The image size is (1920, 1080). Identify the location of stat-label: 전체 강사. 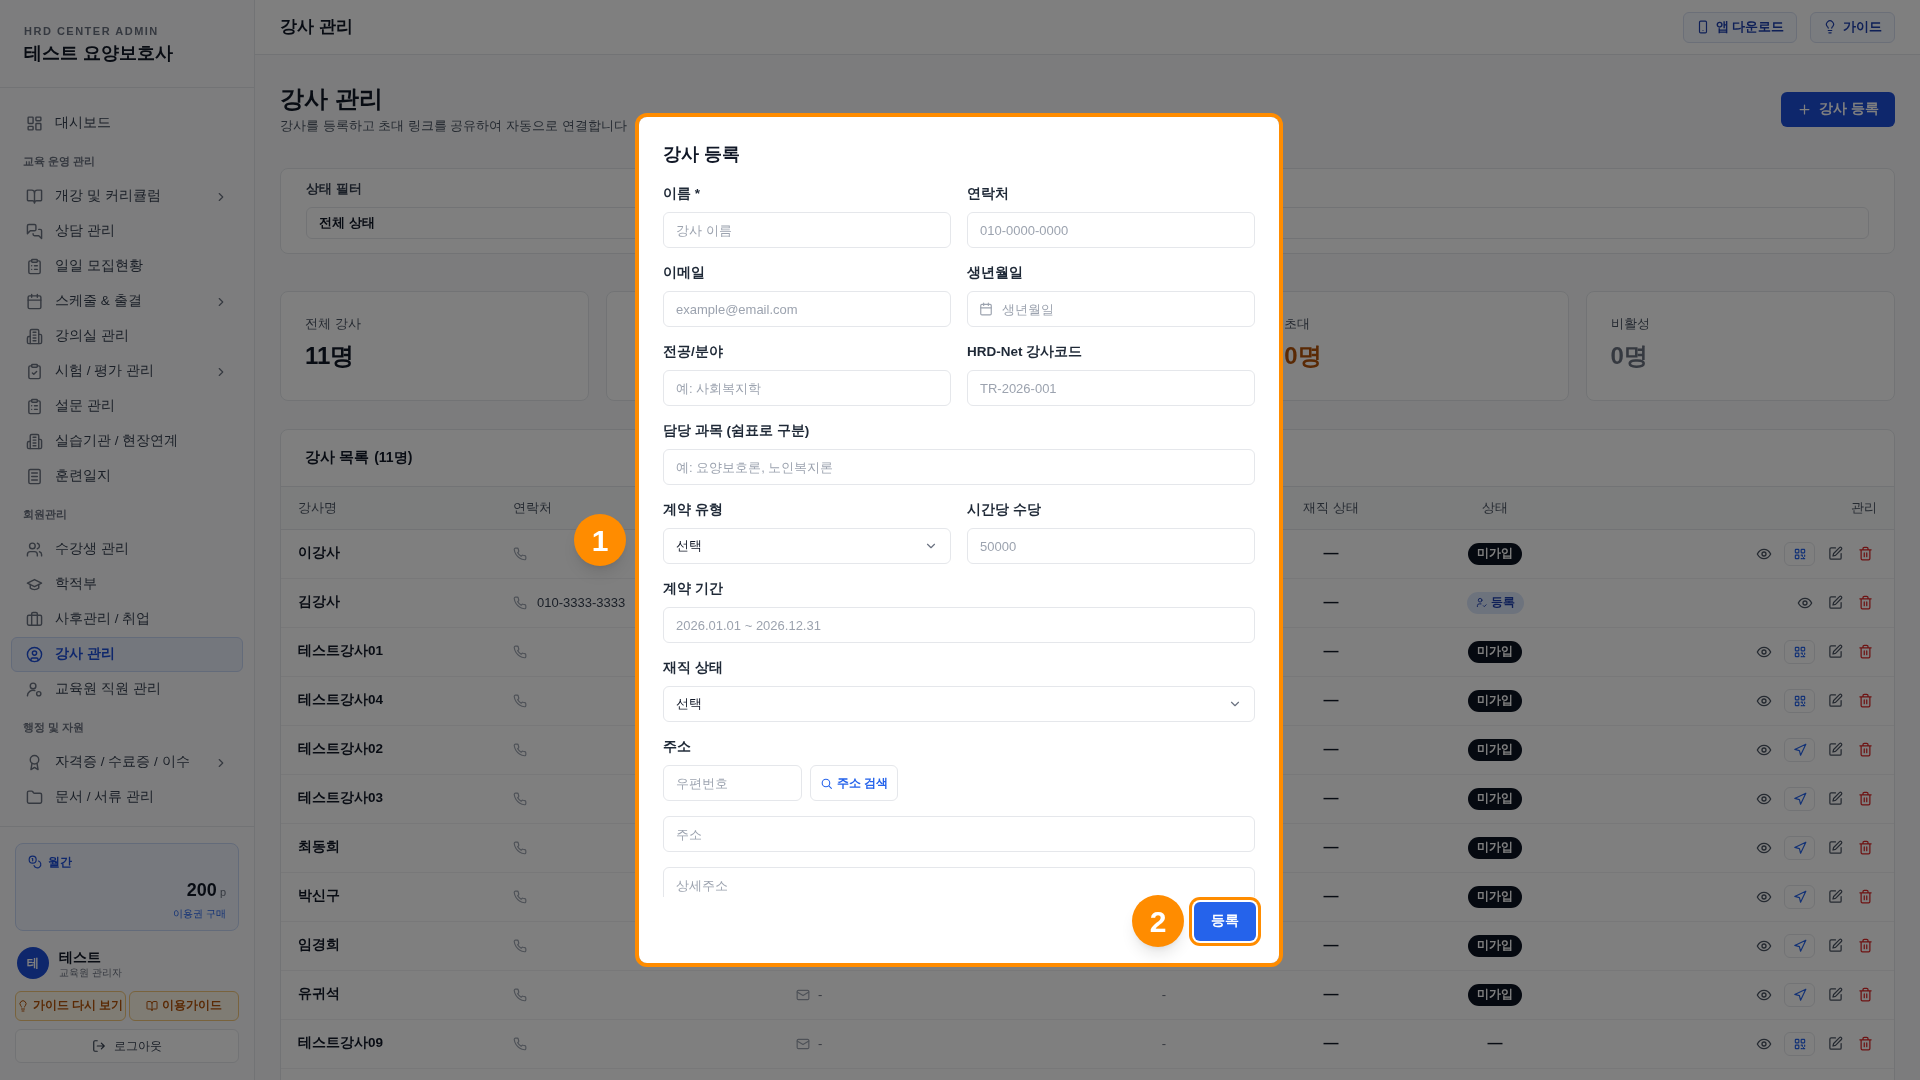
(333, 323).